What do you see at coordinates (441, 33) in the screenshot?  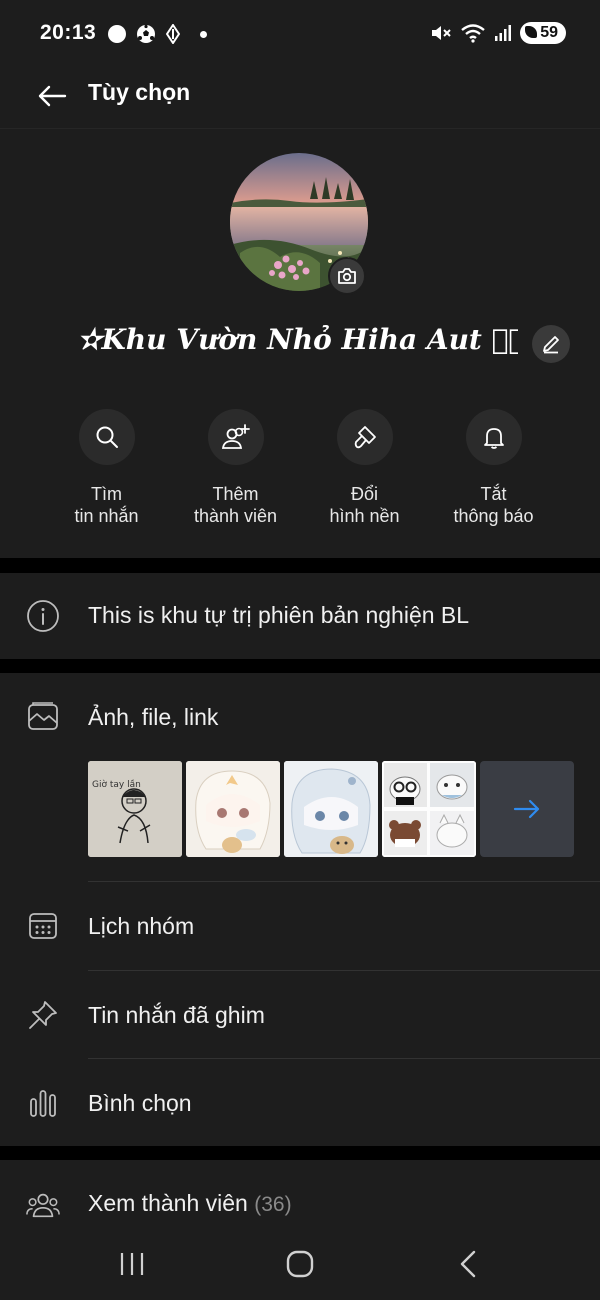 I see `mute-icon` at bounding box center [441, 33].